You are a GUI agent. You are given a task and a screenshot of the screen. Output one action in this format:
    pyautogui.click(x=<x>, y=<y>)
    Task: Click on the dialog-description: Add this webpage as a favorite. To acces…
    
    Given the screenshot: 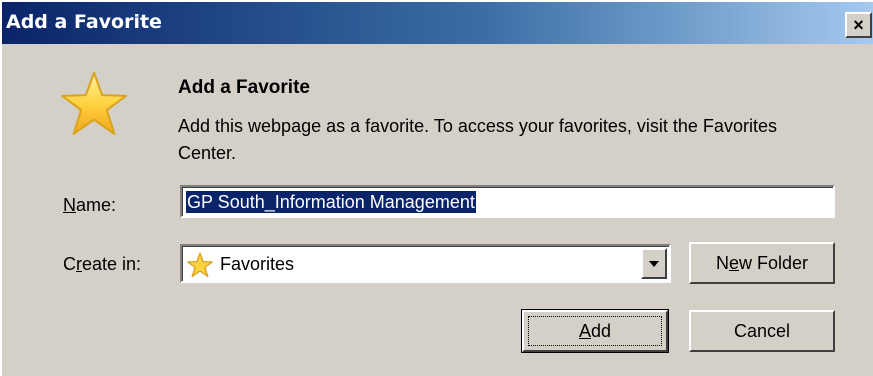 What is the action you would take?
    pyautogui.click(x=477, y=139)
    